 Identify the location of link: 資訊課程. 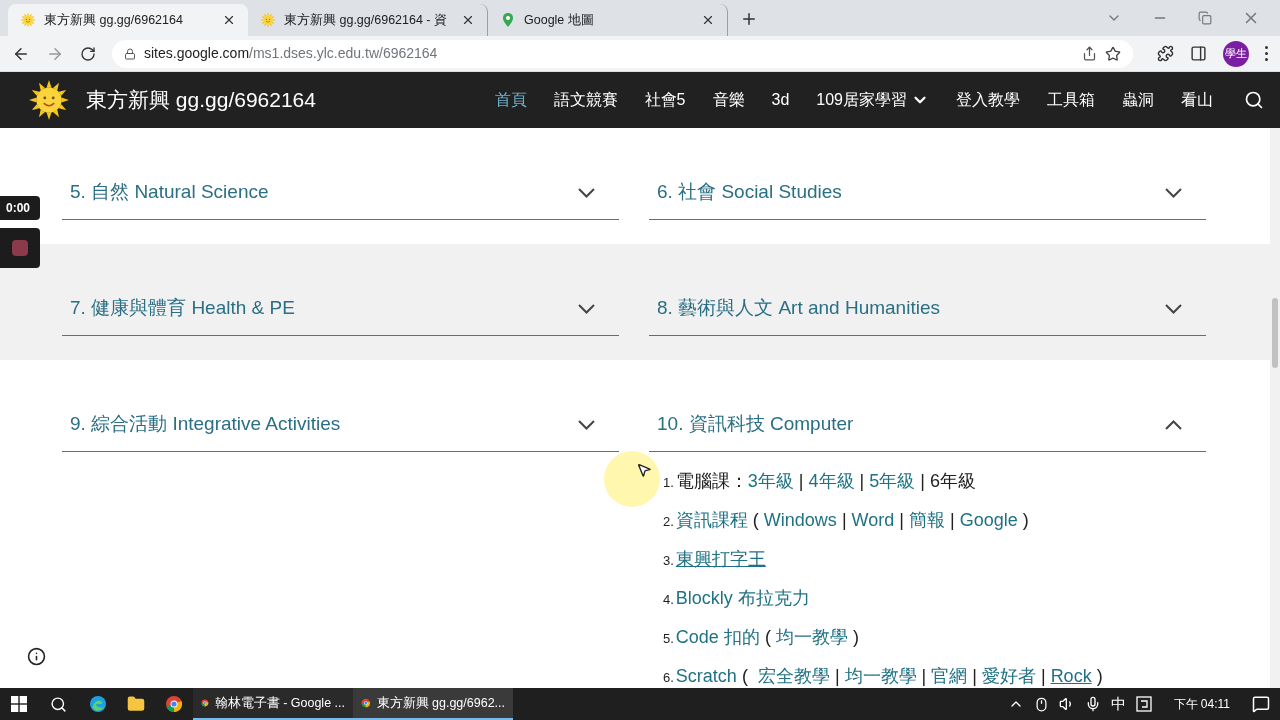
(711, 520).